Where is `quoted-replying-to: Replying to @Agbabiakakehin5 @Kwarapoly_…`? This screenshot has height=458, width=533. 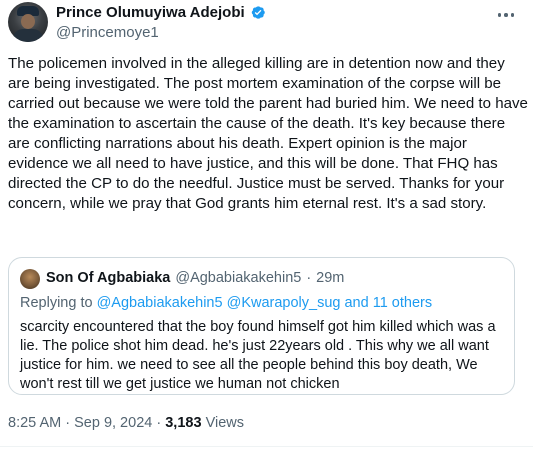
quoted-replying-to: Replying to @Agbabiakakehin5 @Kwarapoly_… is located at coordinates (226, 303).